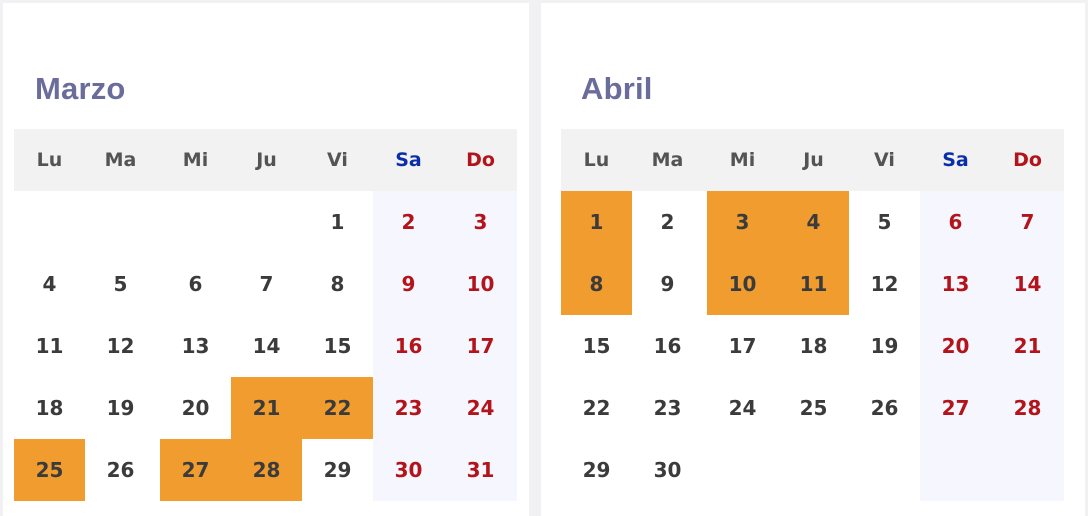 The width and height of the screenshot is (1088, 516). I want to click on day-cell: 31, so click(480, 470).